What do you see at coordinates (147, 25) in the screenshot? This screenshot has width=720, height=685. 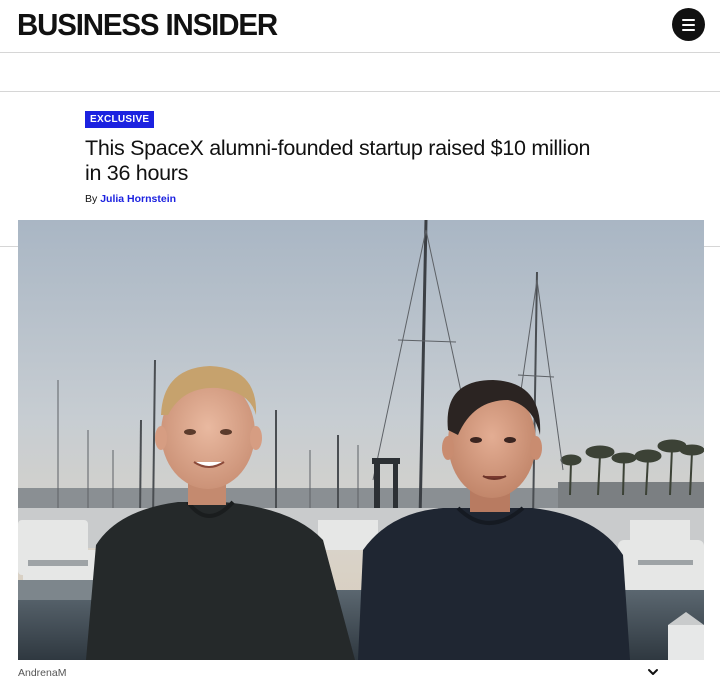 I see `business-insider-logo: BUSINESS INSIDER` at bounding box center [147, 25].